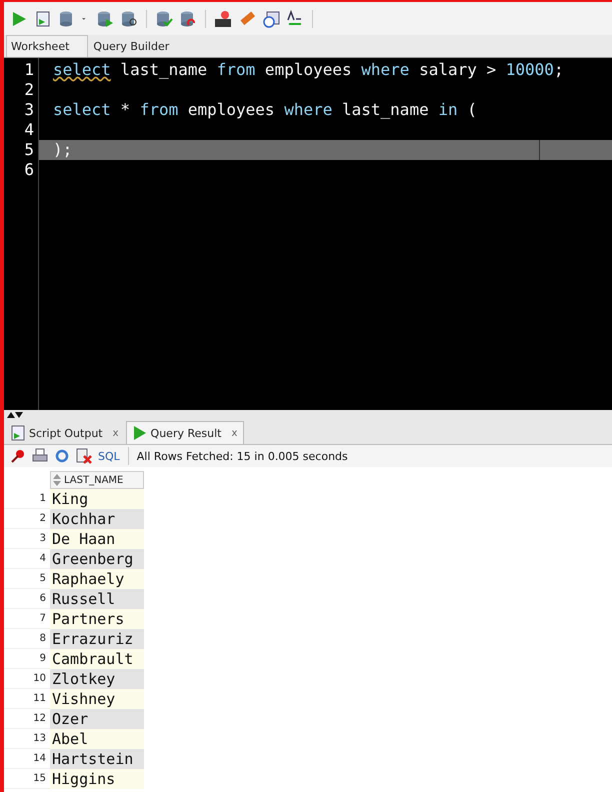 This screenshot has width=612, height=792. What do you see at coordinates (265, 110) in the screenshot?
I see `code-line: select * from employees where last_name in (` at bounding box center [265, 110].